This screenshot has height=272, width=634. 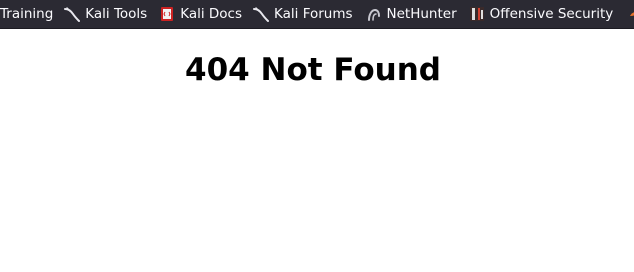 What do you see at coordinates (167, 14) in the screenshot?
I see `kali-docs-icon` at bounding box center [167, 14].